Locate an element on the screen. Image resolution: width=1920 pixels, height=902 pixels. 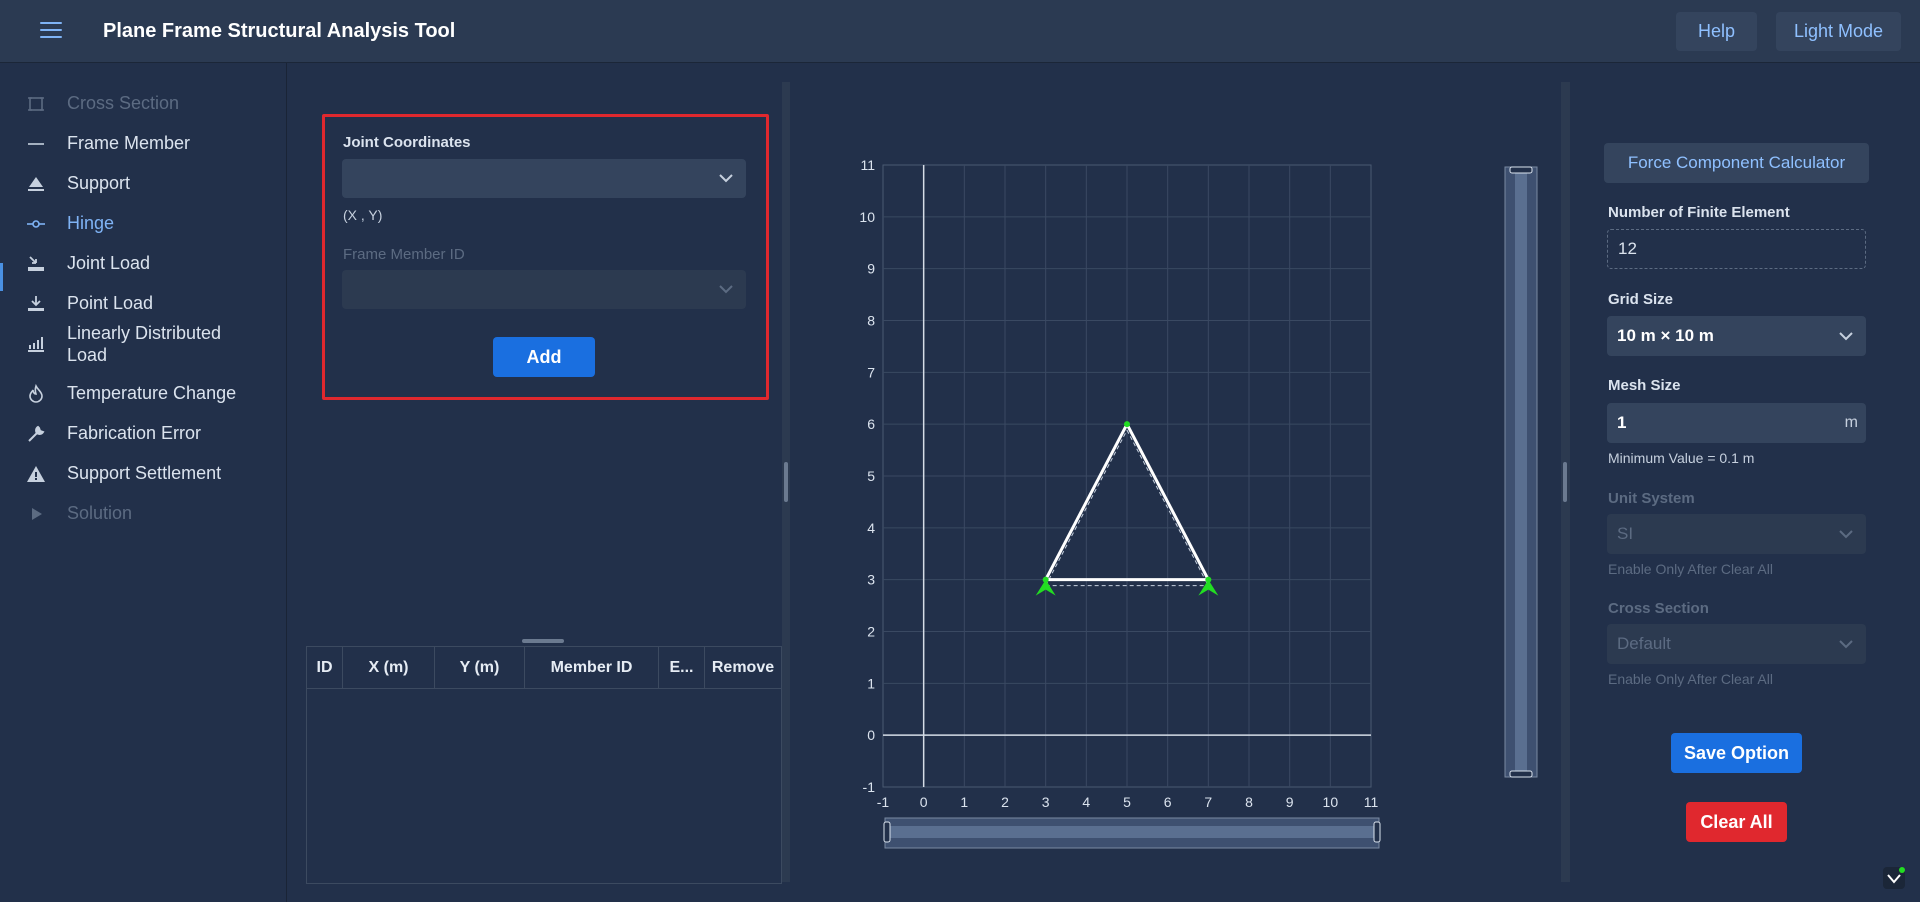
finite-element-input: 12 is located at coordinates (1736, 249).